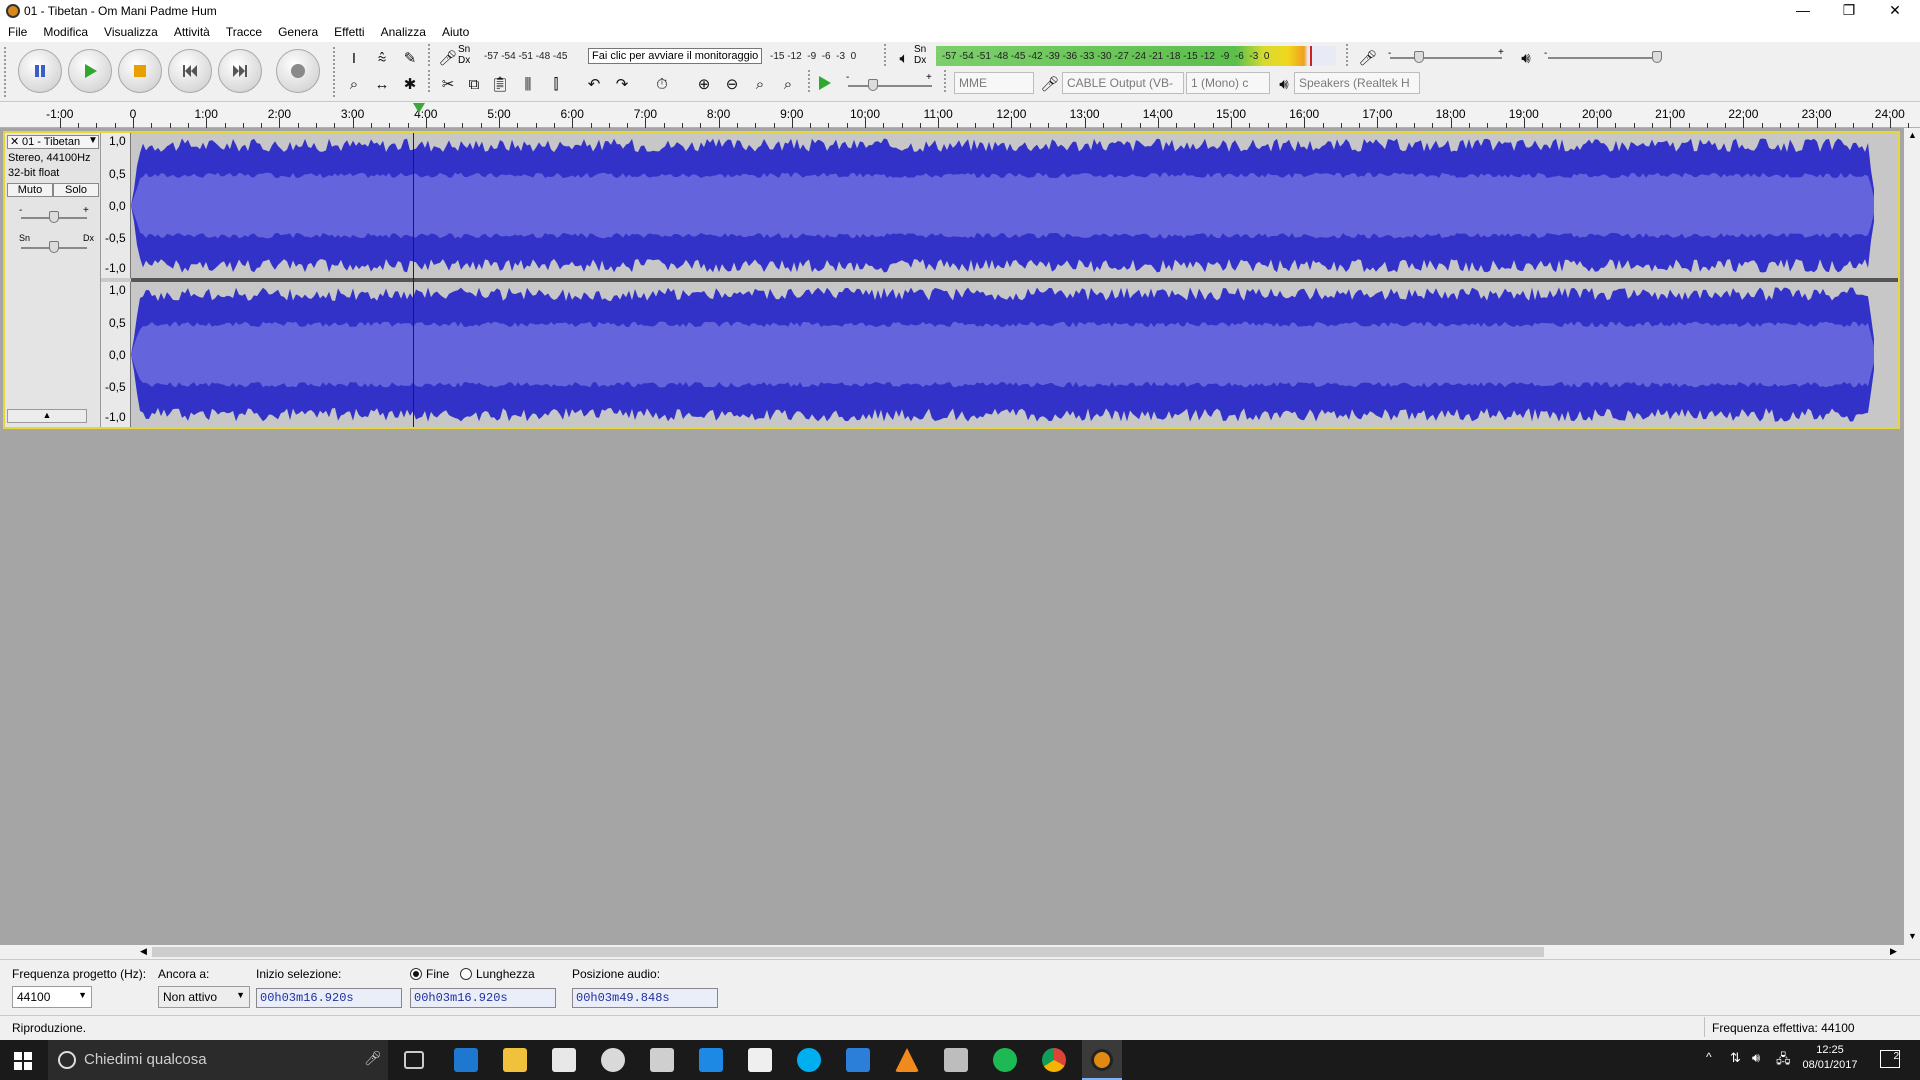  Describe the element at coordinates (52, 997) in the screenshot. I see `project-rate-select: 44100 ▼` at that location.